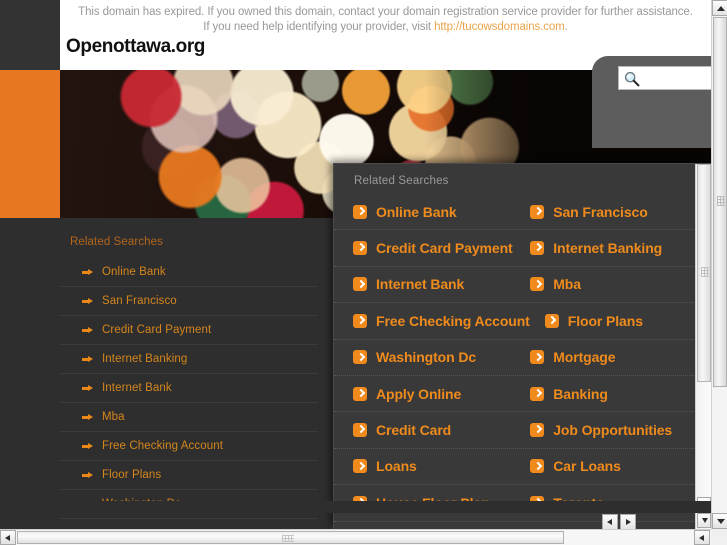 The height and width of the screenshot is (545, 727). What do you see at coordinates (189, 417) in the screenshot?
I see `sidebar-item-mba: Mba` at bounding box center [189, 417].